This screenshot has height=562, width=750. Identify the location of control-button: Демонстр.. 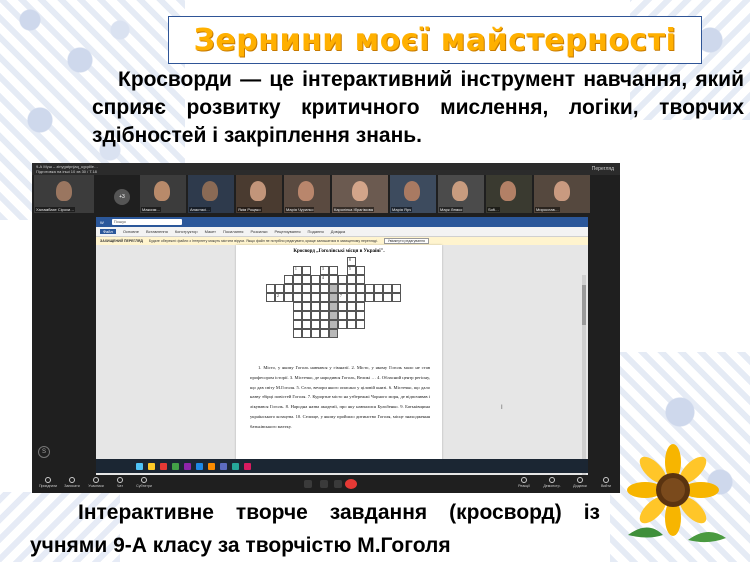
(552, 482).